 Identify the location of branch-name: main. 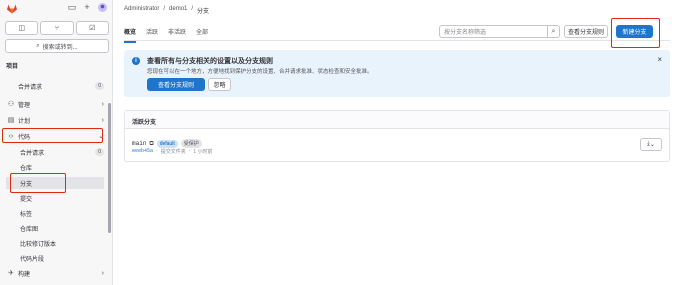
(139, 143).